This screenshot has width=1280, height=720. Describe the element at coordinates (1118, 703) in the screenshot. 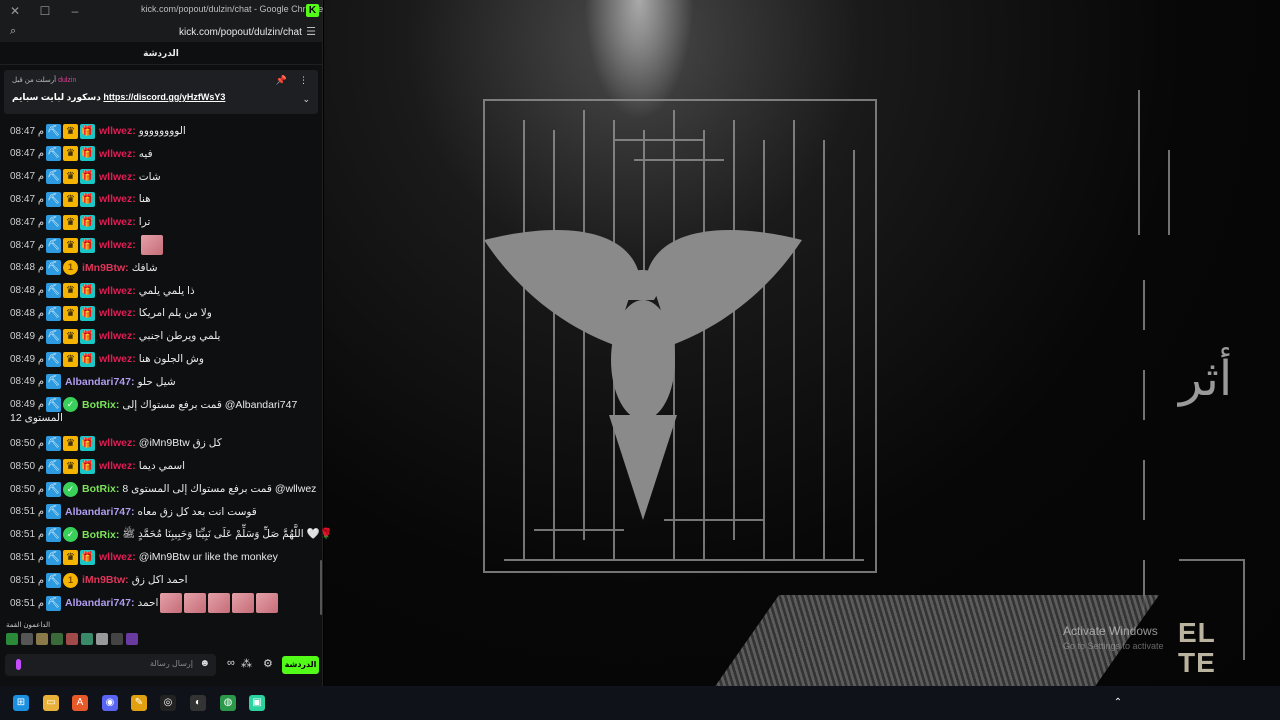

I see `chevron-up-icon: ⌃` at that location.